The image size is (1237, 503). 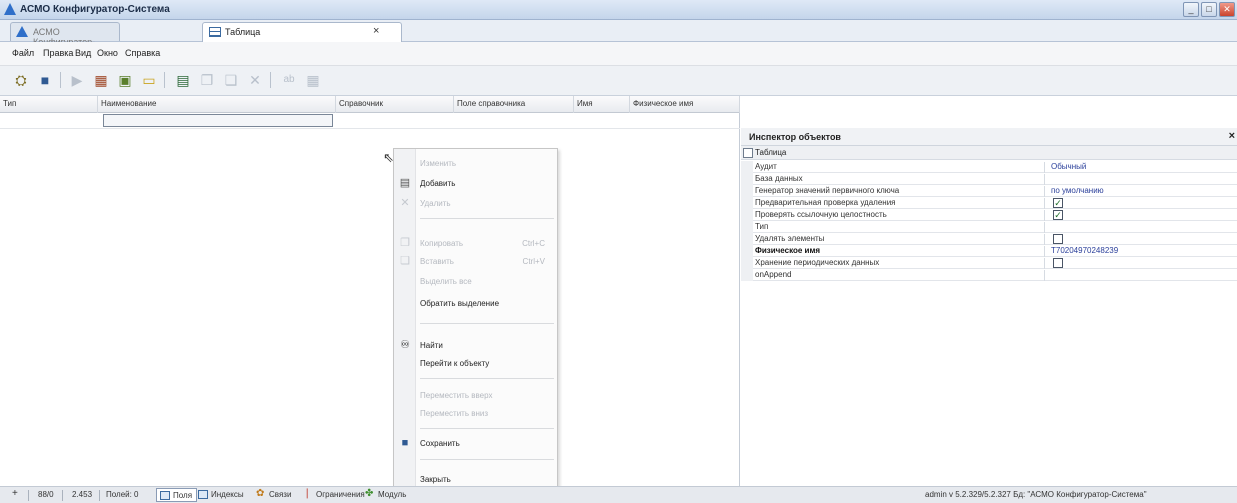 I want to click on property-row-database: База данных, so click(x=989, y=179).